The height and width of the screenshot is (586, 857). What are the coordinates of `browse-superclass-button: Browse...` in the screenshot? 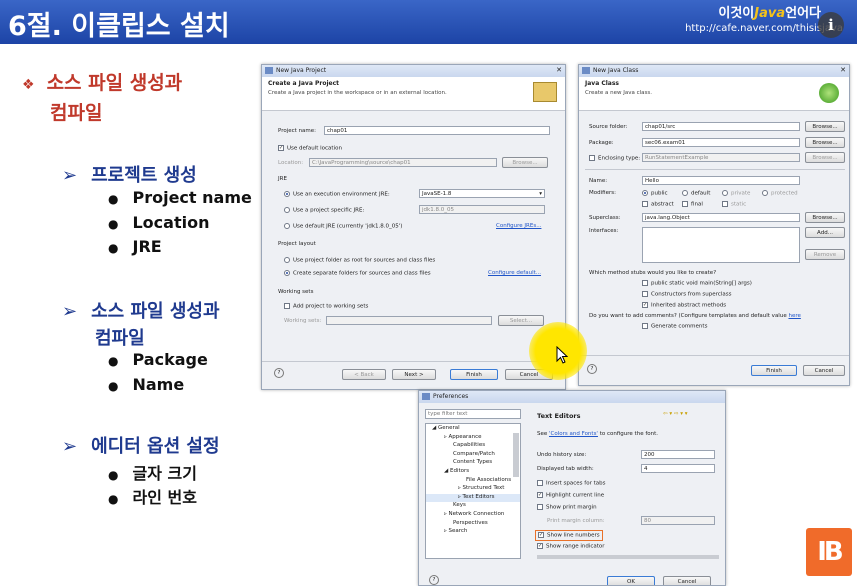 It's located at (825, 217).